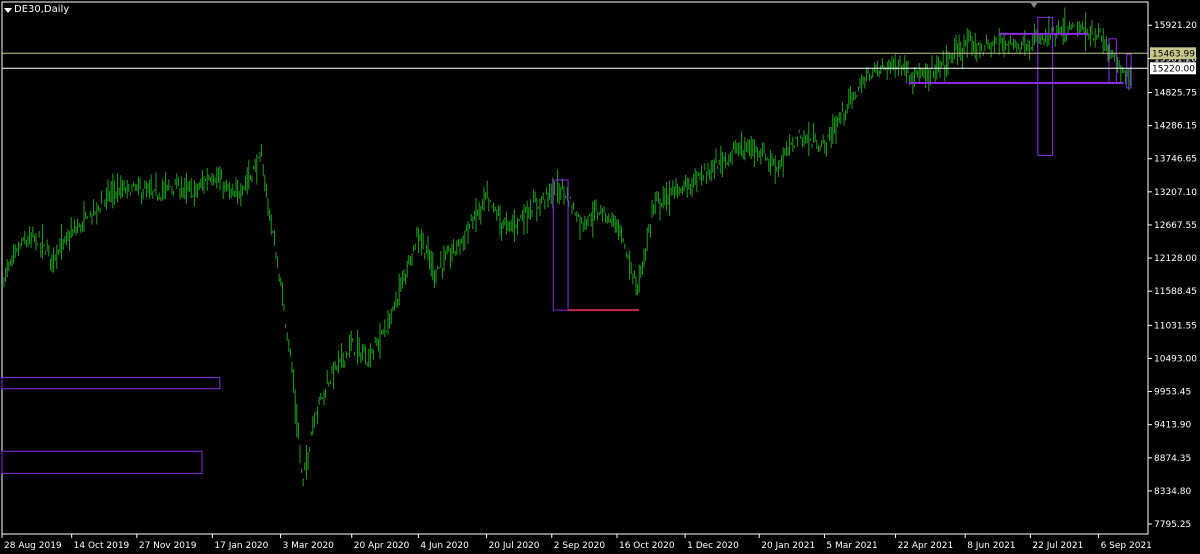  I want to click on x-tick-label: 20 Jul 2020, so click(514, 546).